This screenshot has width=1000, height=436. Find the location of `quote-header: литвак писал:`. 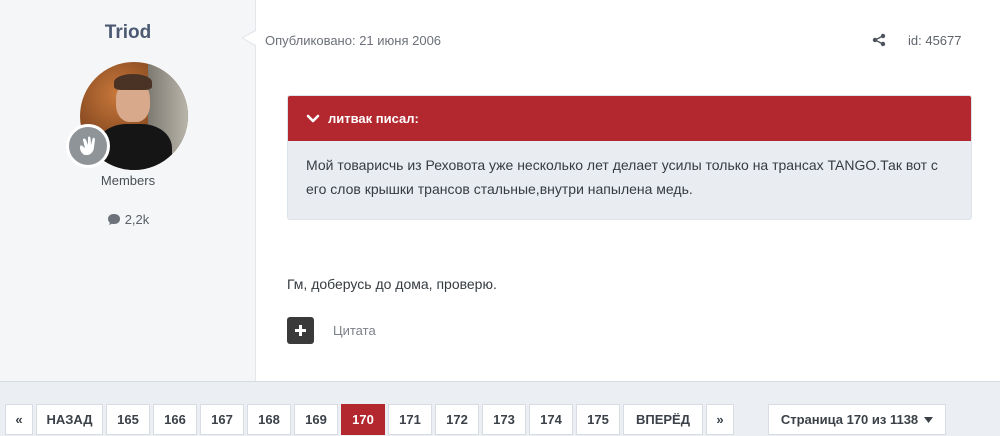

quote-header: литвак писал: is located at coordinates (629, 118).